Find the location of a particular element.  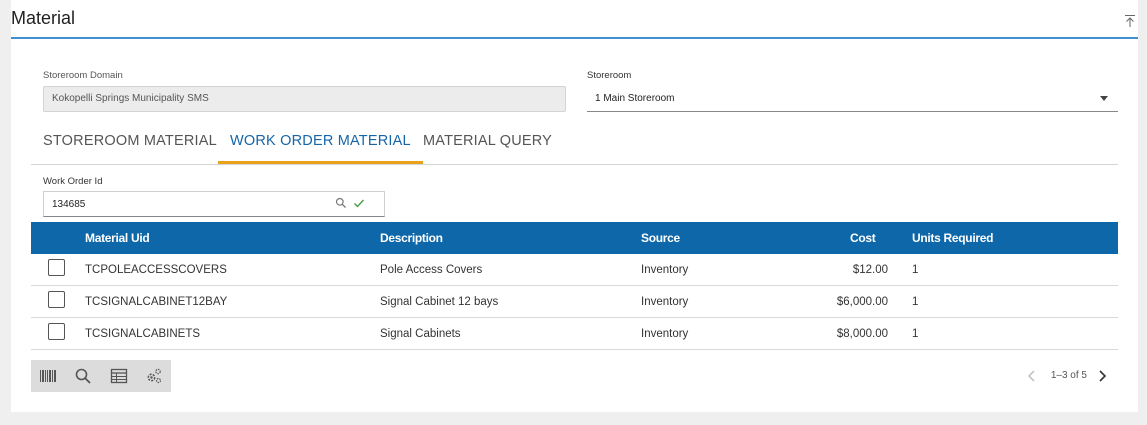

work-order-id-value: 134685 is located at coordinates (69, 204).